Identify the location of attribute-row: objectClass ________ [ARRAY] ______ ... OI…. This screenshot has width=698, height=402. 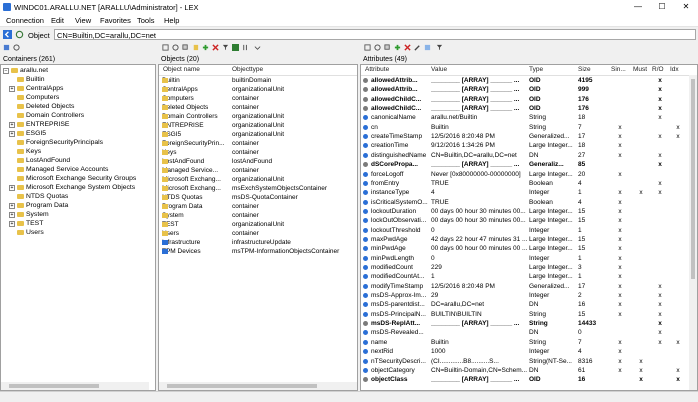
(529, 379).